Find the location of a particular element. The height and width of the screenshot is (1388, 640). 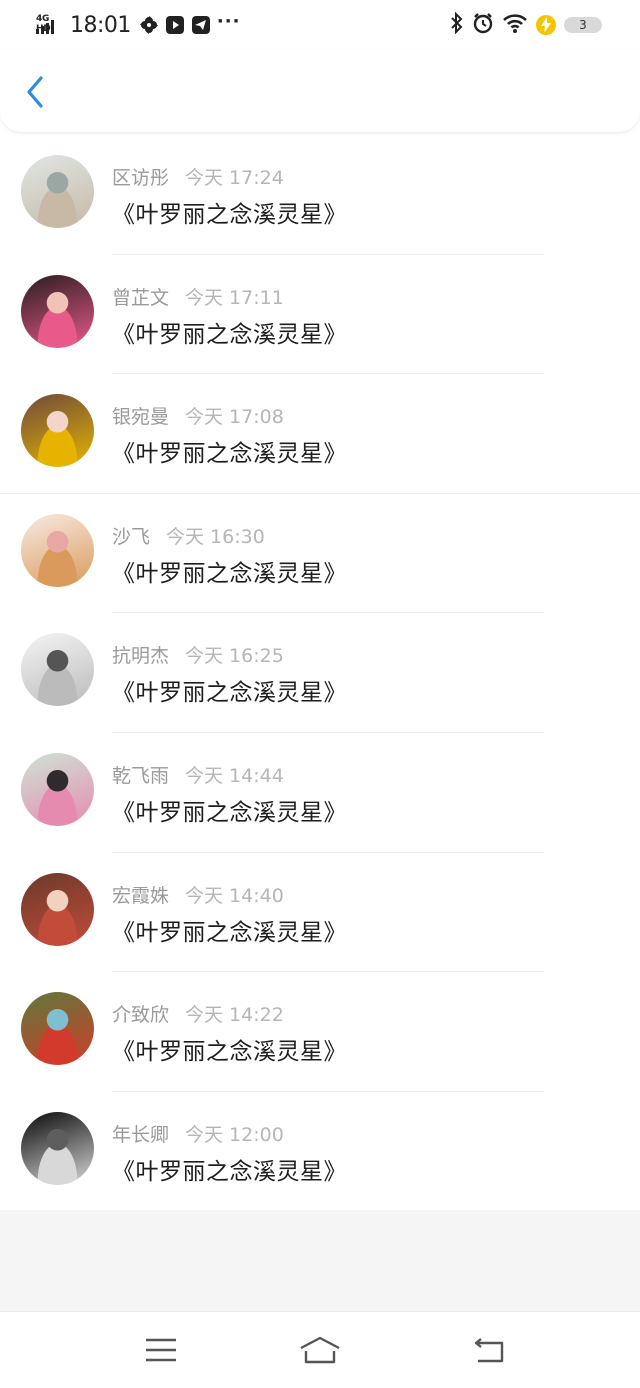

comment-time: 今天 17:08 is located at coordinates (234, 417).